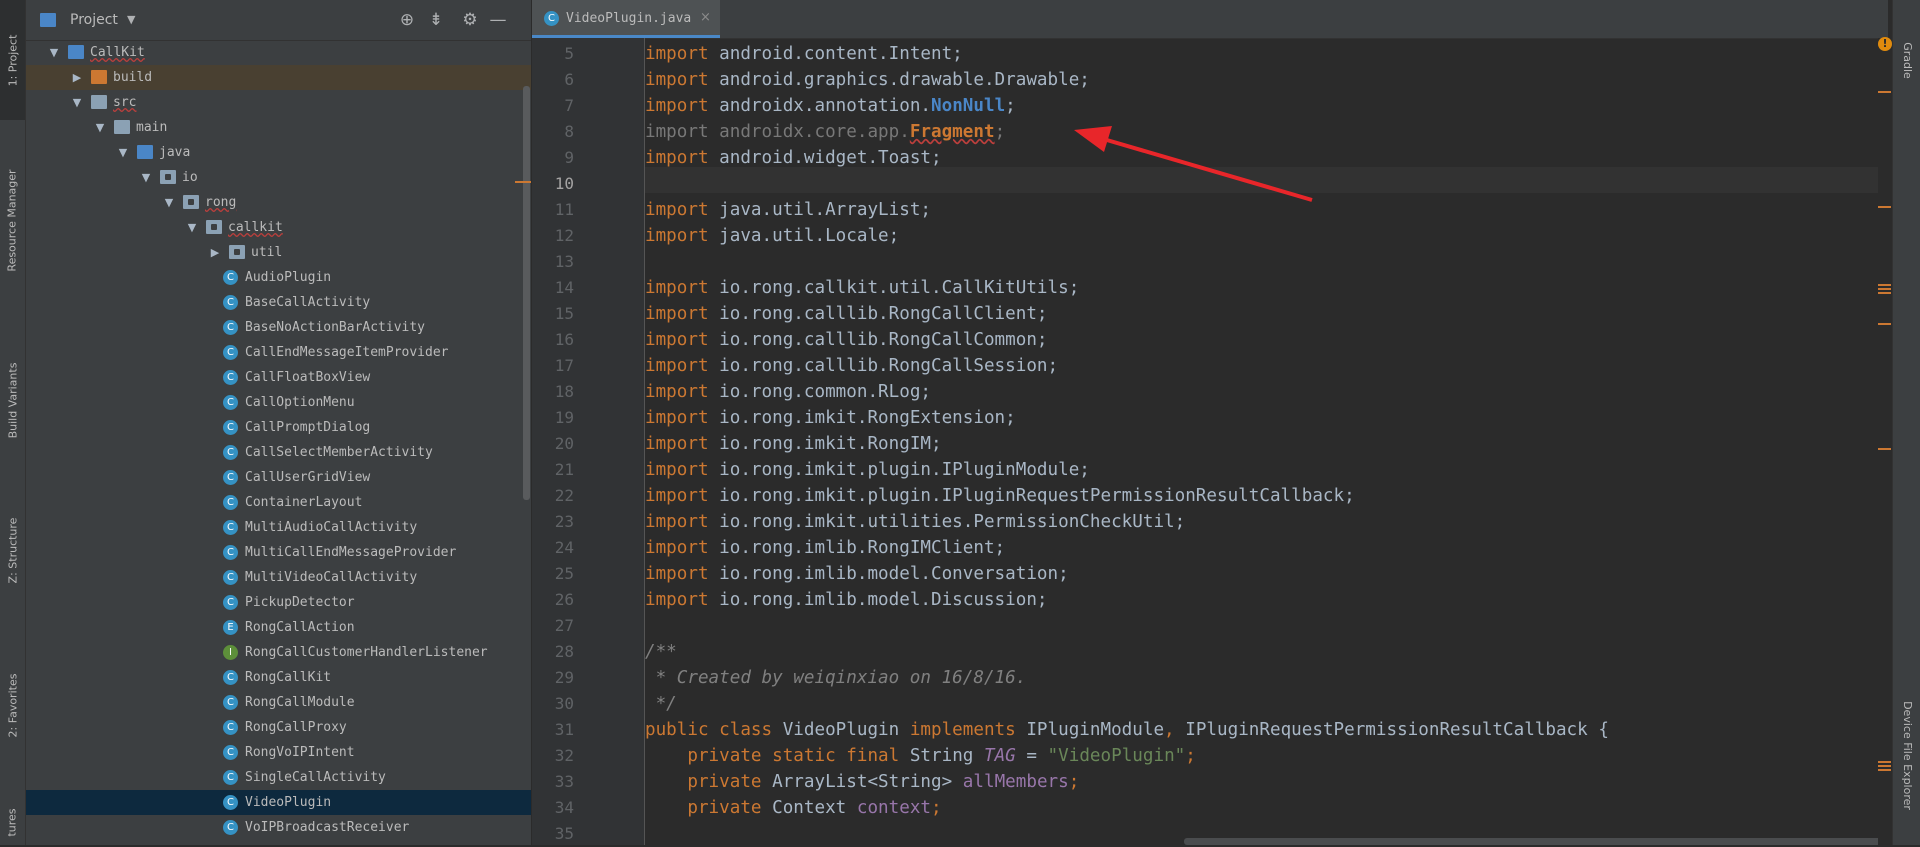  Describe the element at coordinates (661, 652) in the screenshot. I see `code-line: /**` at that location.